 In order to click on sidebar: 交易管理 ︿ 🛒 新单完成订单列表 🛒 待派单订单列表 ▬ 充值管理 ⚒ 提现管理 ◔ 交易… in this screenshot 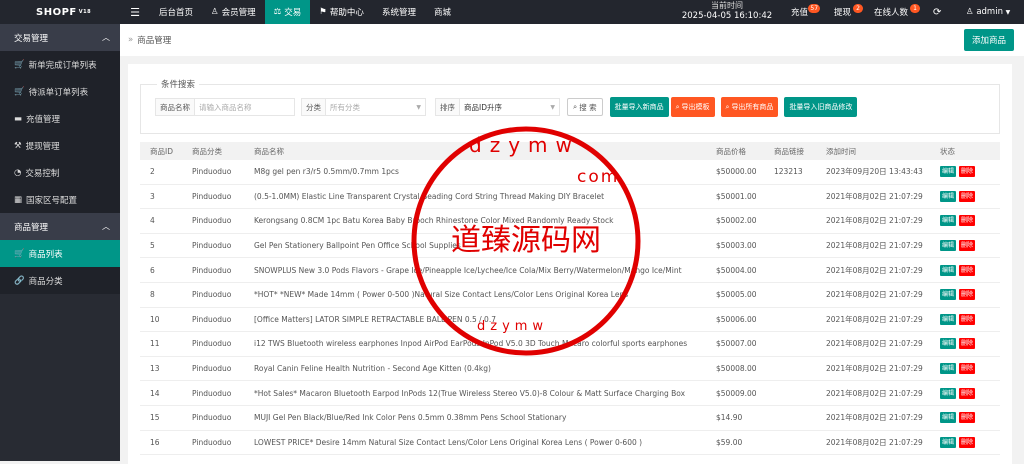, I will do `click(60, 242)`.